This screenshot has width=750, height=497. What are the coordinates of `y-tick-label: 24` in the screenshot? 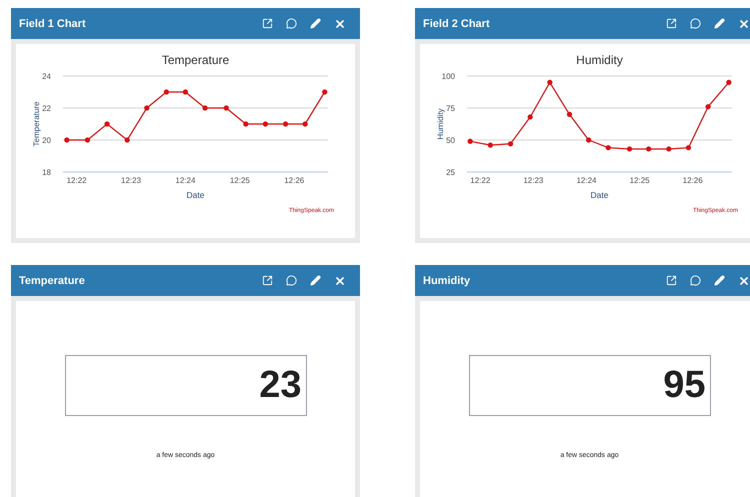 It's located at (46, 76).